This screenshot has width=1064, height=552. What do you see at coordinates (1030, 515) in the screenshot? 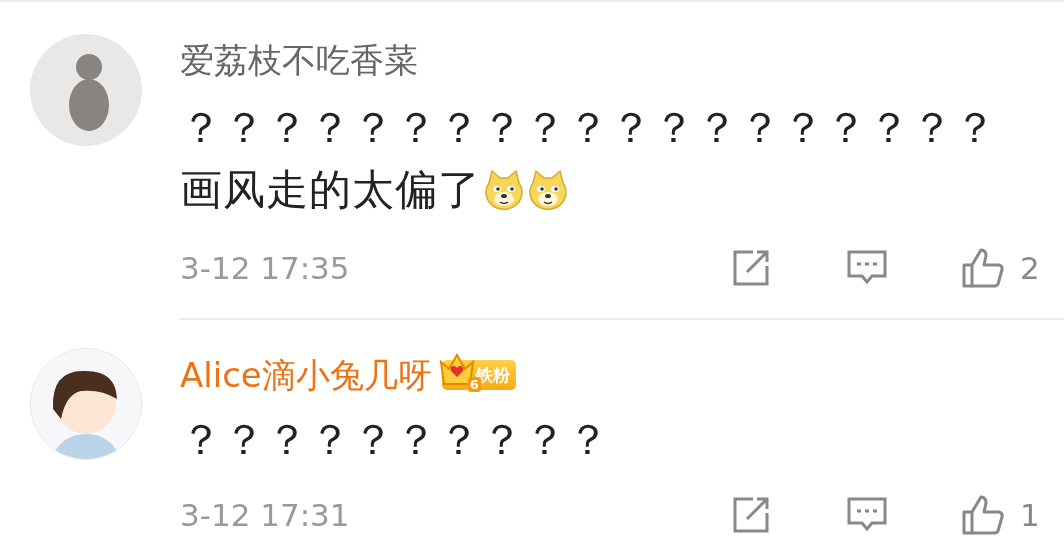
I see `like-count: 1` at bounding box center [1030, 515].